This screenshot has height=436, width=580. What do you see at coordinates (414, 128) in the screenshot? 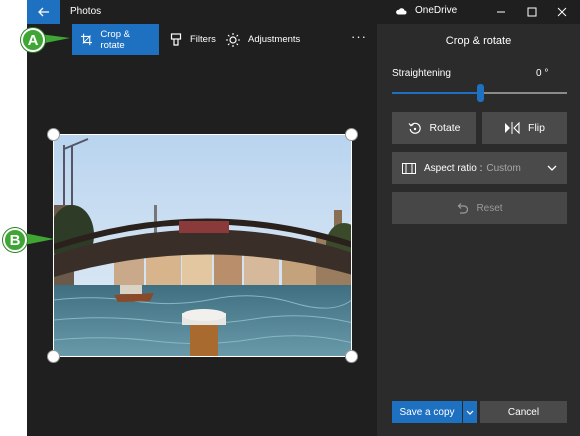
I see `rotate-icon` at bounding box center [414, 128].